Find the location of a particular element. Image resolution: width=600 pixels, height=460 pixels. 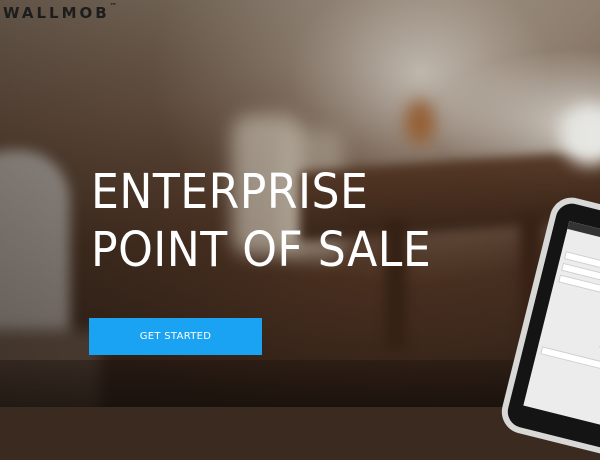

get-started-button: GET STARTED is located at coordinates (175, 336).